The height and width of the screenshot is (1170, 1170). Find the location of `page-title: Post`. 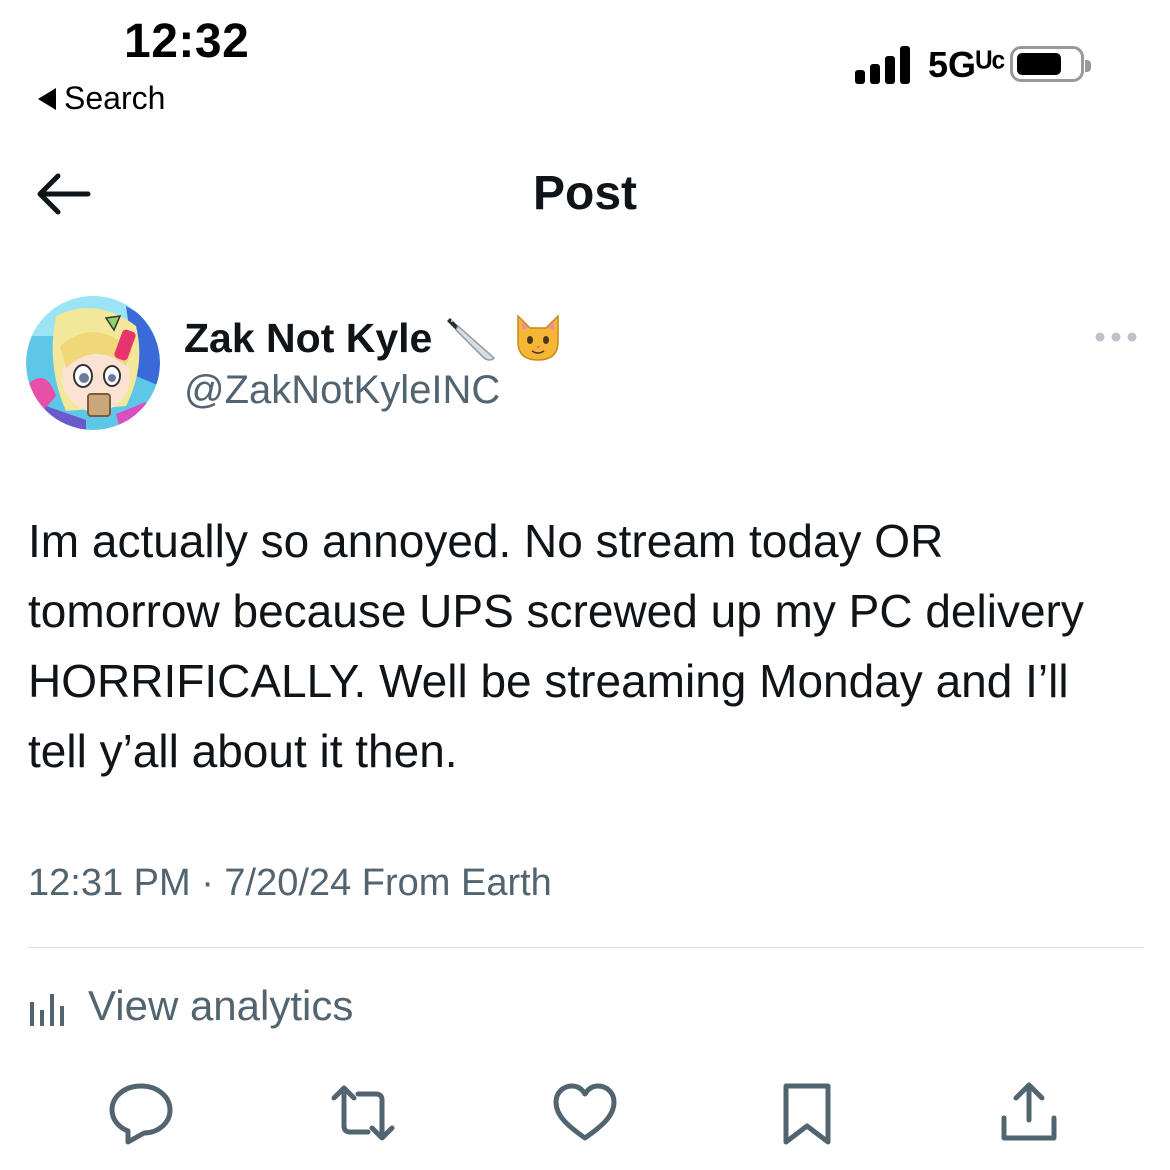

page-title: Post is located at coordinates (584, 193).